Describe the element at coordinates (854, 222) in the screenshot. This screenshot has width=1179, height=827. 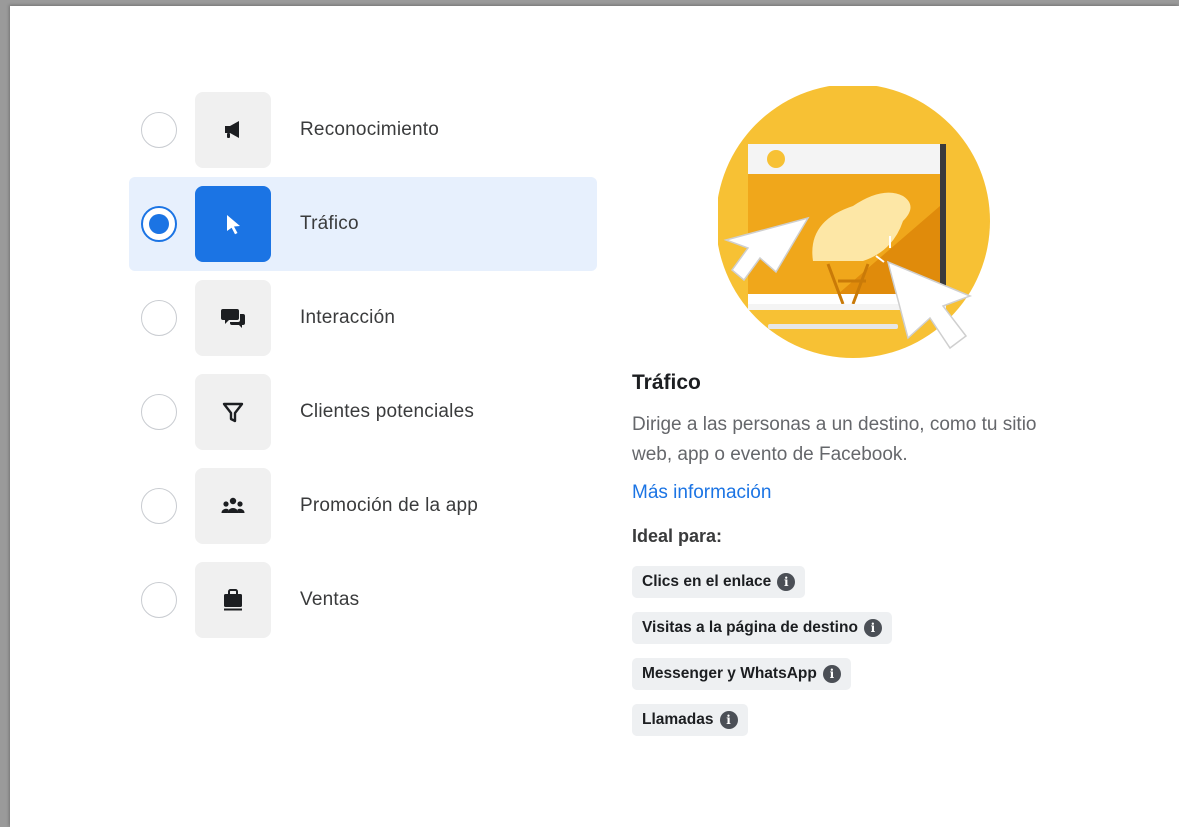
I see `traffic-illustration` at that location.